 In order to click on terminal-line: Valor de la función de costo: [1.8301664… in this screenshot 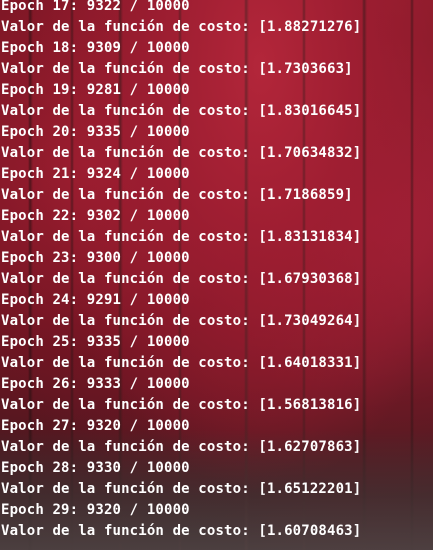, I will do `click(181, 111)`.